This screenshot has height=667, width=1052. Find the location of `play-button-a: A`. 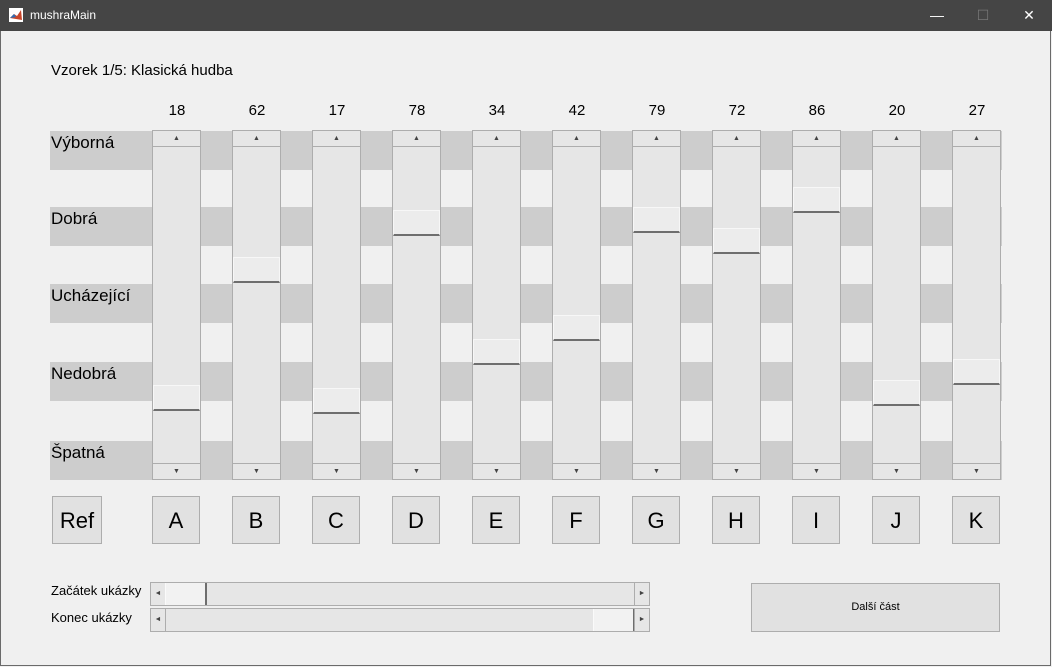

play-button-a: A is located at coordinates (176, 520).